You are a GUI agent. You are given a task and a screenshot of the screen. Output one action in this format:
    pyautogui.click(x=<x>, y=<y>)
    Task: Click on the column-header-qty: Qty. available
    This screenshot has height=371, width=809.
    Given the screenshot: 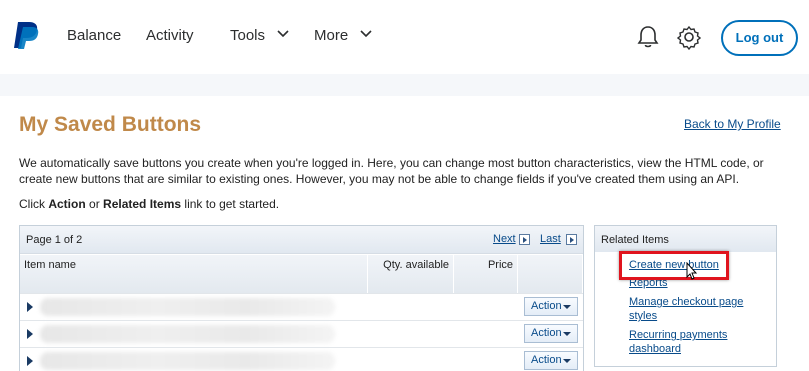 What is the action you would take?
    pyautogui.click(x=411, y=274)
    